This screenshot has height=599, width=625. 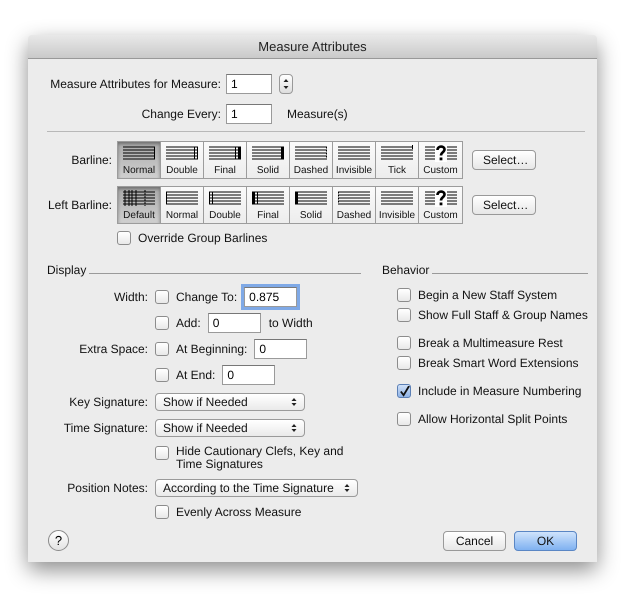 What do you see at coordinates (260, 458) in the screenshot?
I see `checkbox-label: Hide Cautionary Clefs, Key and Time Signatures` at bounding box center [260, 458].